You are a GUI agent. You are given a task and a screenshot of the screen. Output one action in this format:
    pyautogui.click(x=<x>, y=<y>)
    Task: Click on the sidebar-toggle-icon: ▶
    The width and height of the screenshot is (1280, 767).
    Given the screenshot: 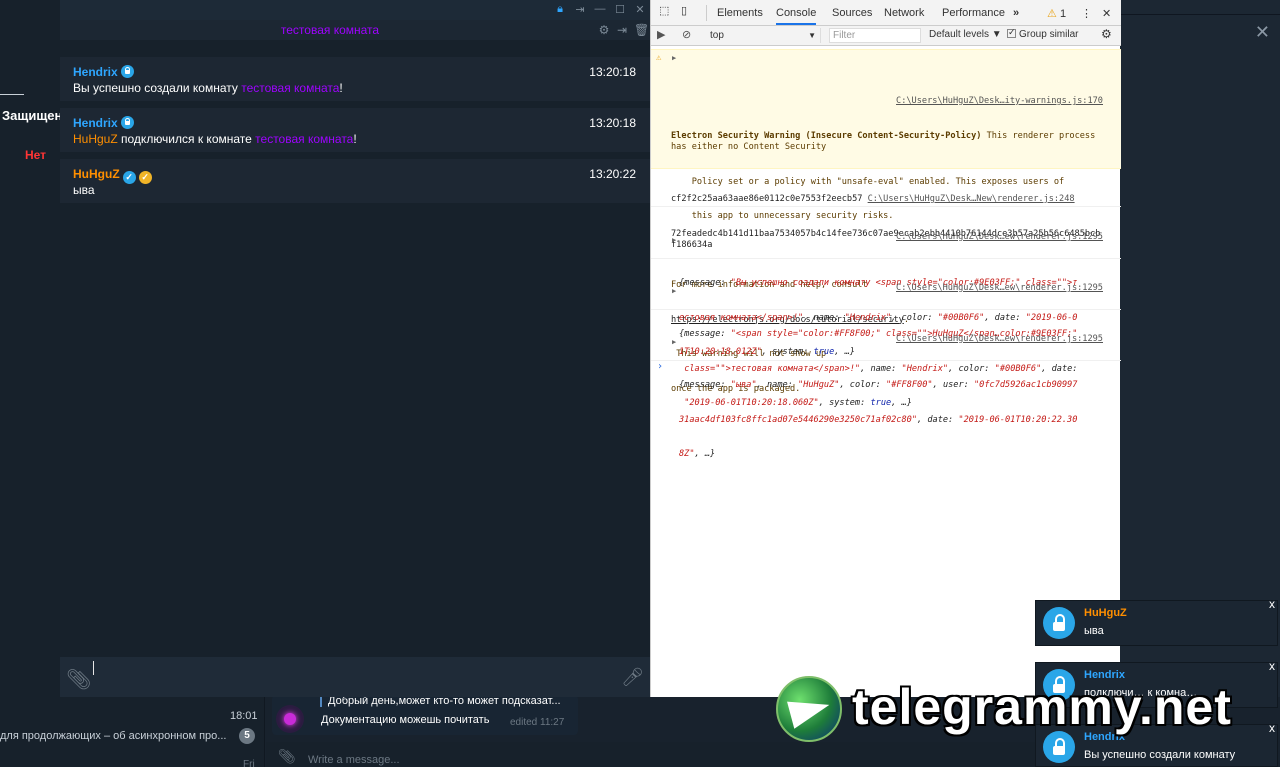 What is the action you would take?
    pyautogui.click(x=661, y=34)
    